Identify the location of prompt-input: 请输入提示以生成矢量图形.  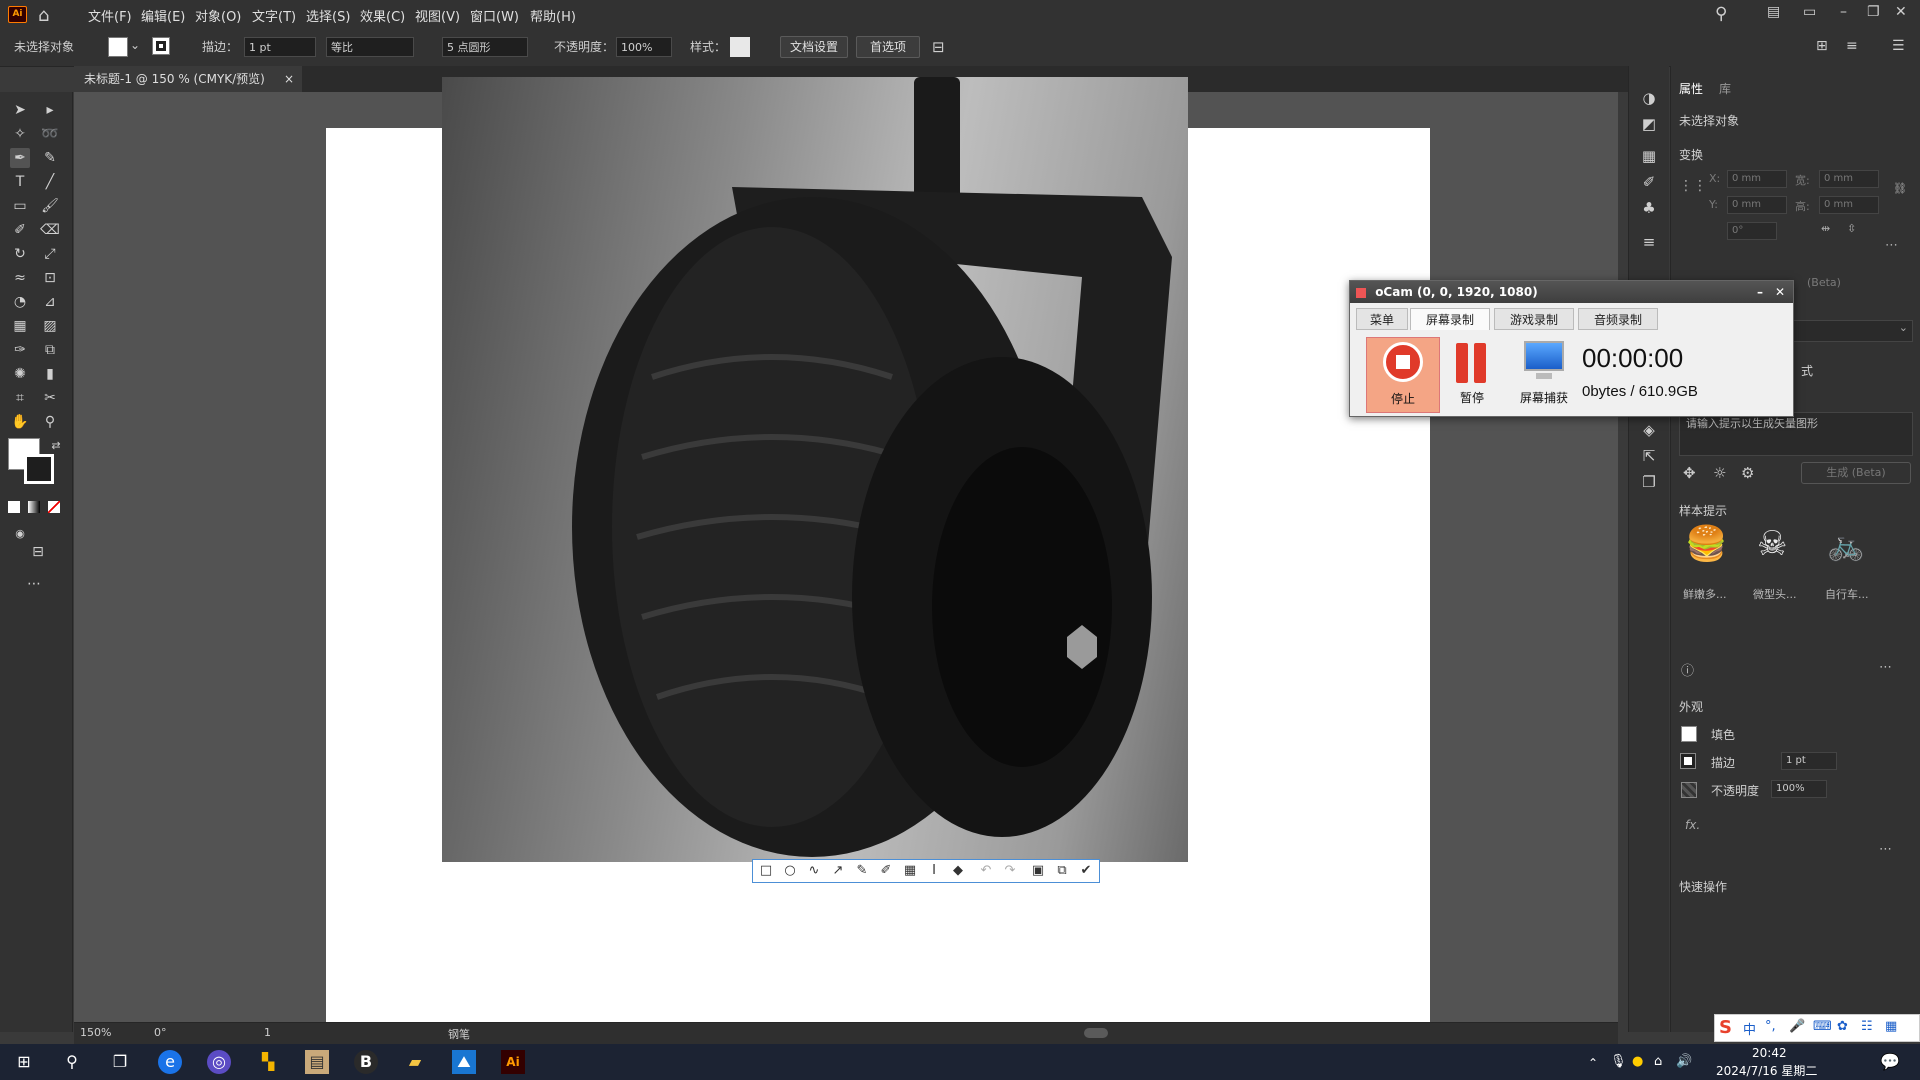
(1796, 434).